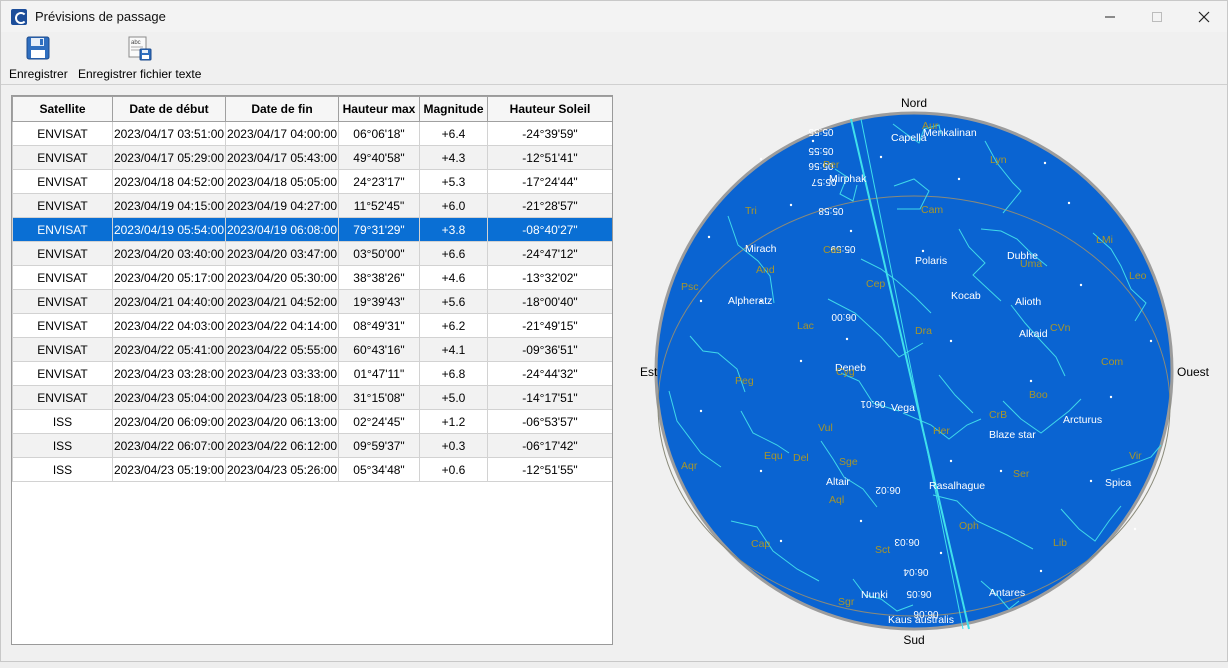 The image size is (1228, 668). What do you see at coordinates (549, 133) in the screenshot?
I see `table-cell: -24°39'59"` at bounding box center [549, 133].